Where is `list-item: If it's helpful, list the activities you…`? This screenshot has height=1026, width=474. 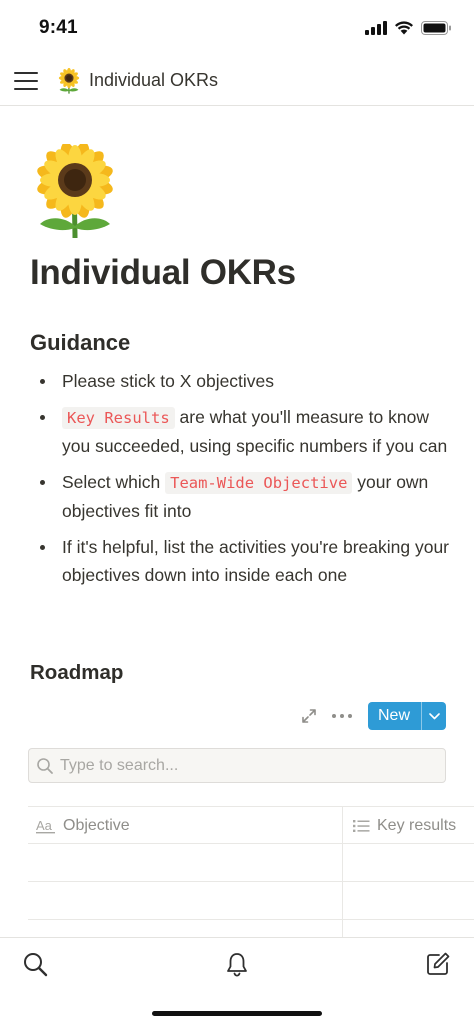 list-item: If it's helpful, list the activities you… is located at coordinates (240, 561).